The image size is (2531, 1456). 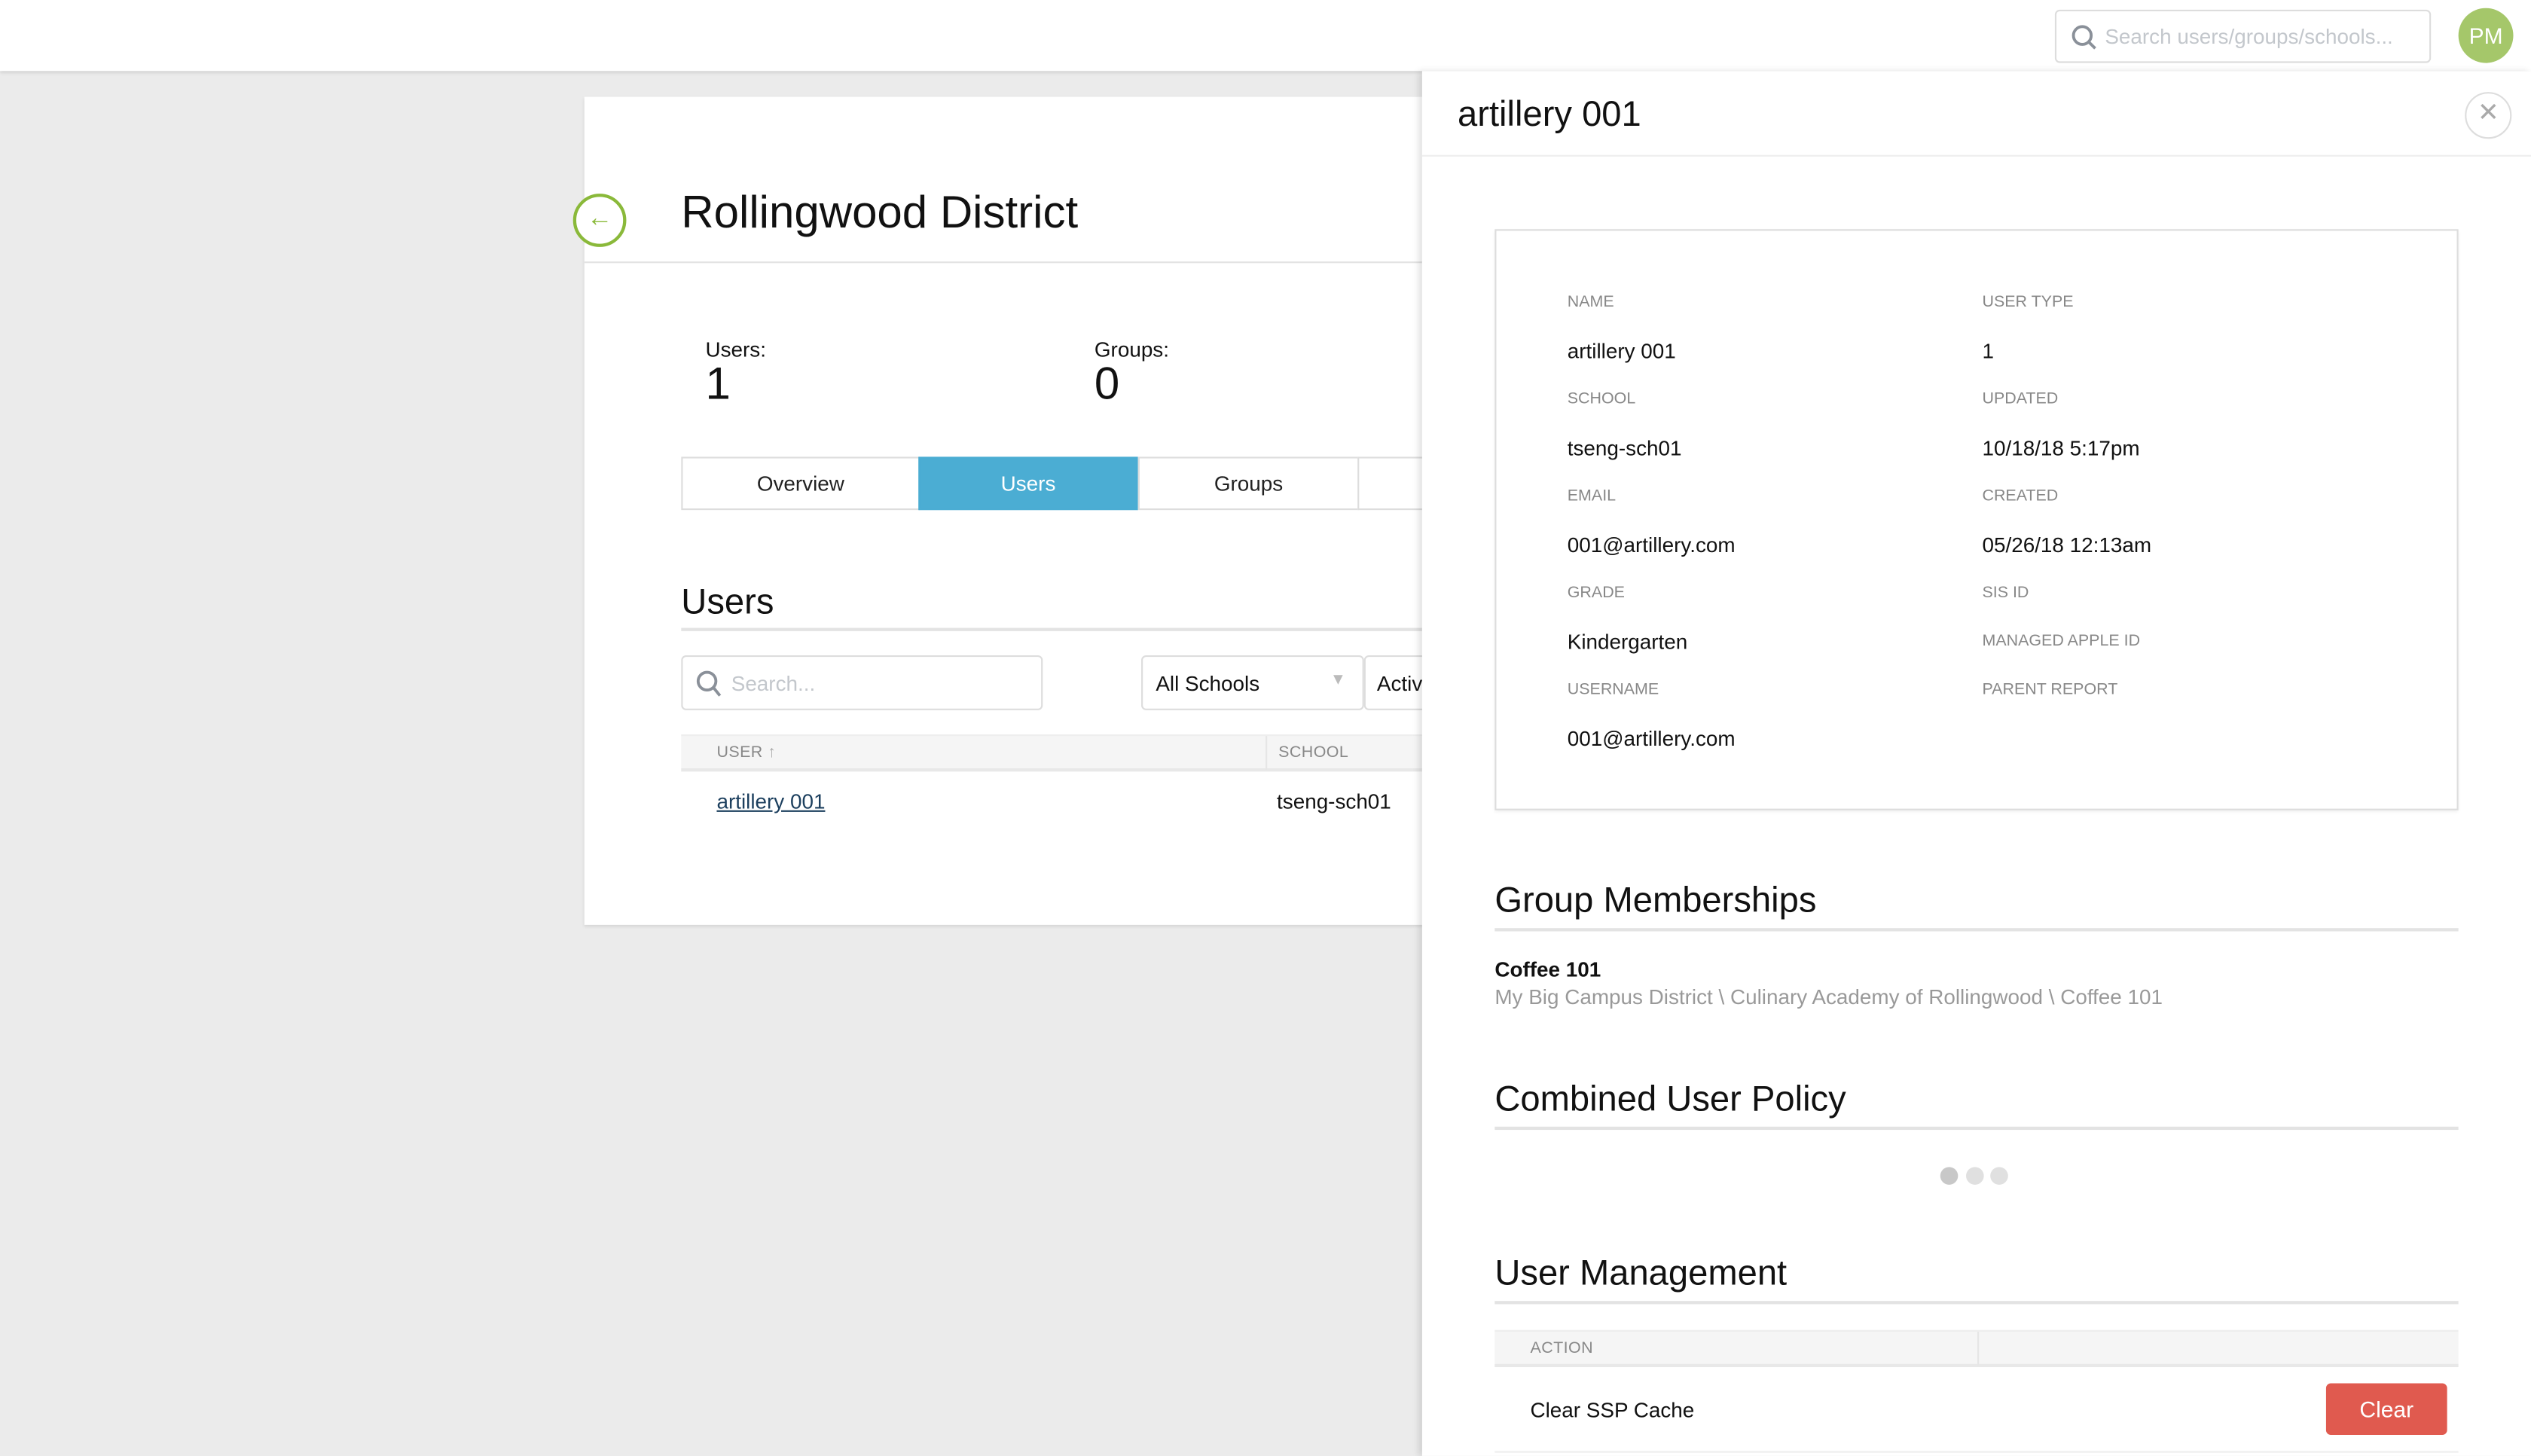 I want to click on detail-label: USERNAME, so click(x=1613, y=690).